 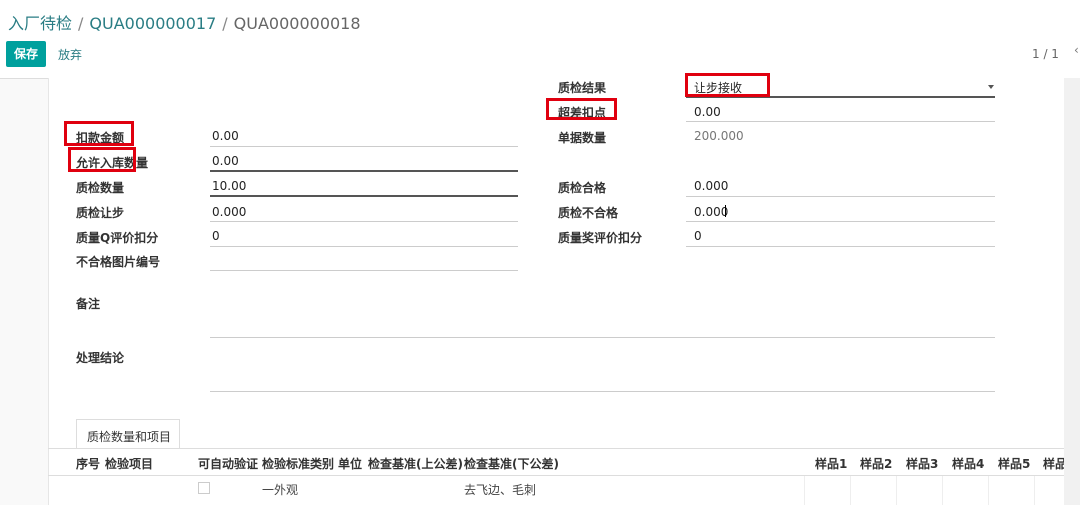 What do you see at coordinates (117, 238) in the screenshot?
I see `quality-q-deduct-label: 质量Q评价扣分` at bounding box center [117, 238].